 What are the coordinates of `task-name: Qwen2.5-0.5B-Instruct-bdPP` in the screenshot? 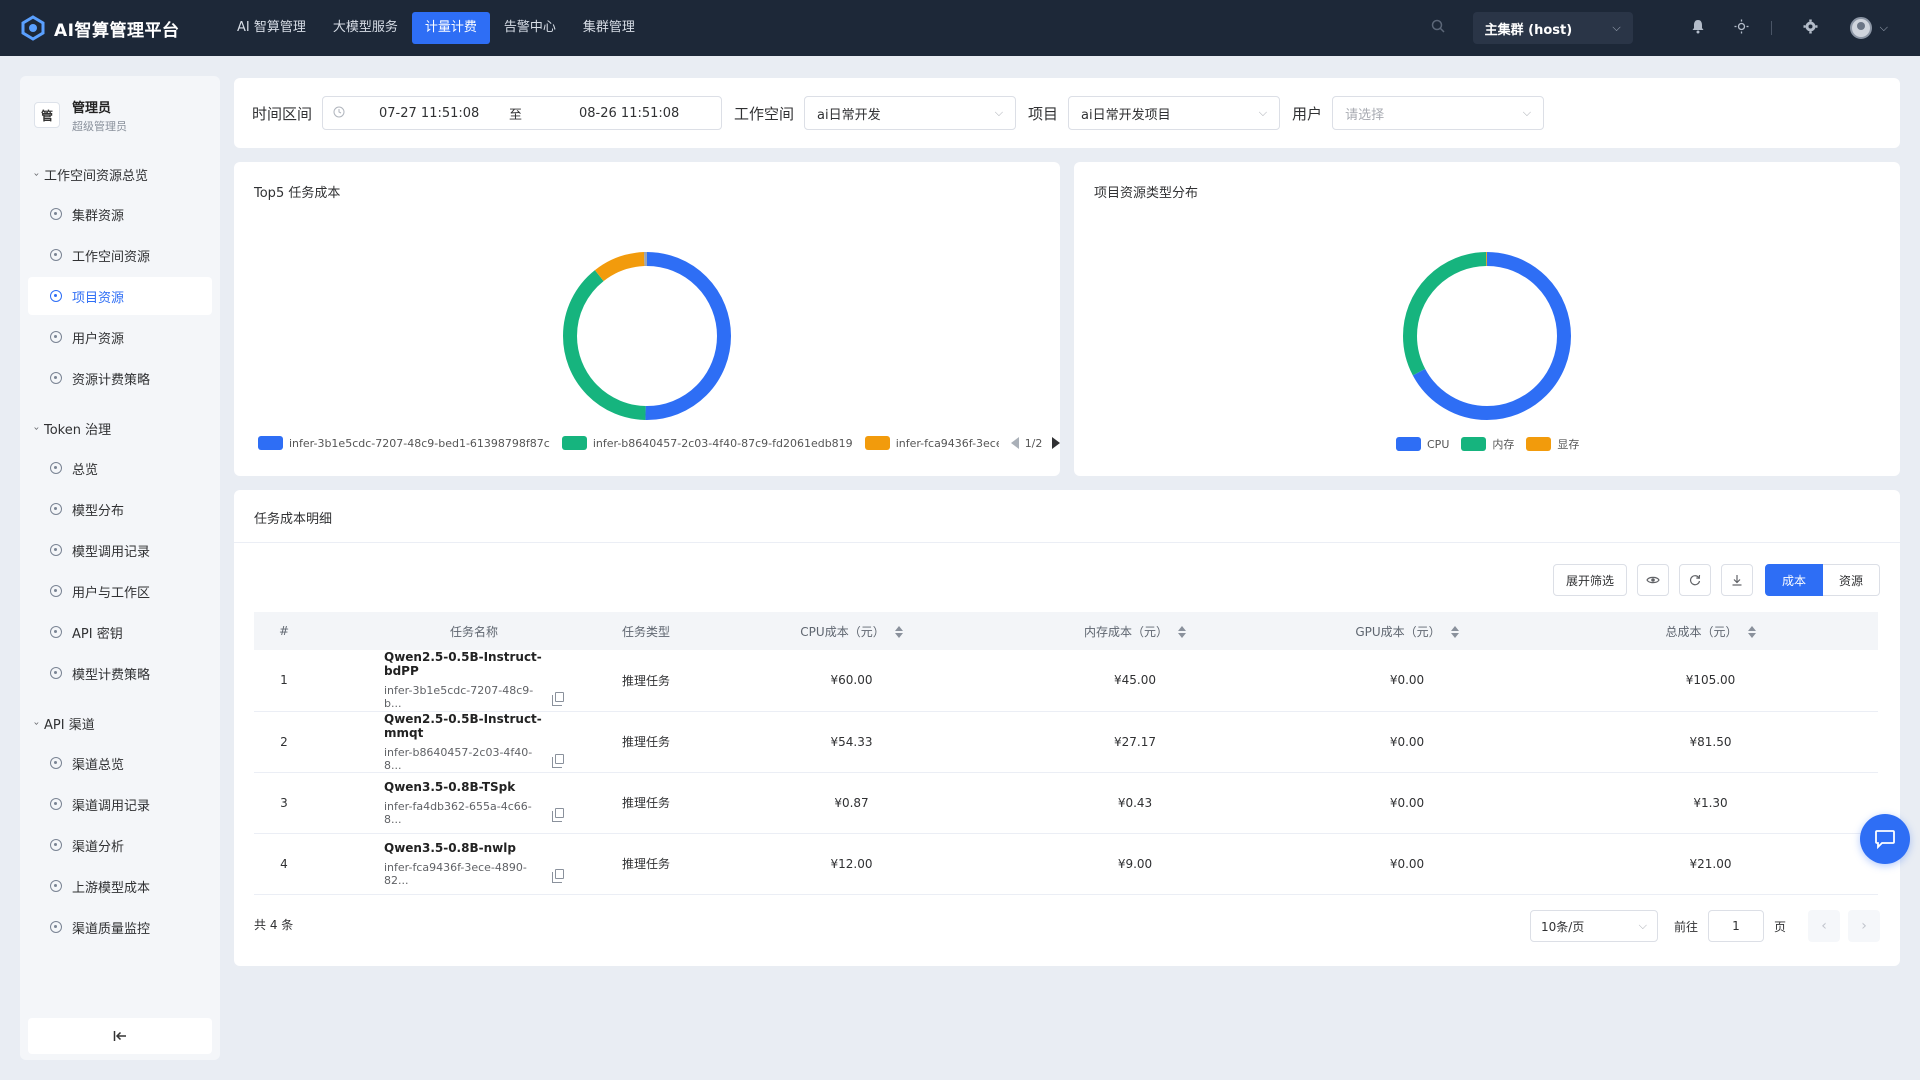 It's located at (474, 664).